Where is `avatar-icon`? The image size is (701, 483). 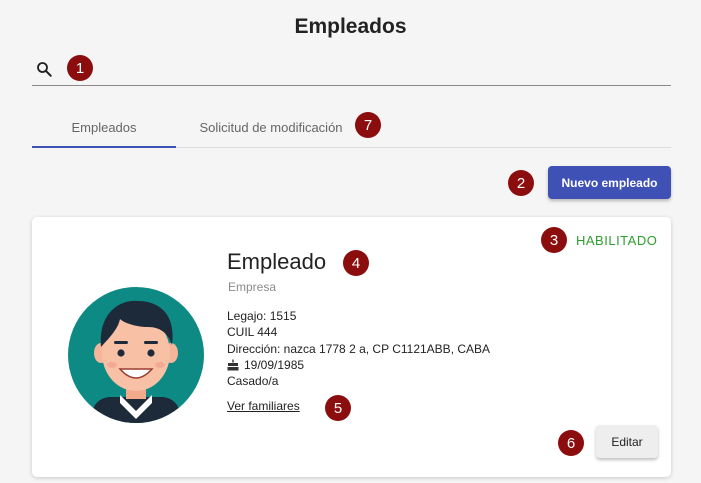
avatar-icon is located at coordinates (136, 355).